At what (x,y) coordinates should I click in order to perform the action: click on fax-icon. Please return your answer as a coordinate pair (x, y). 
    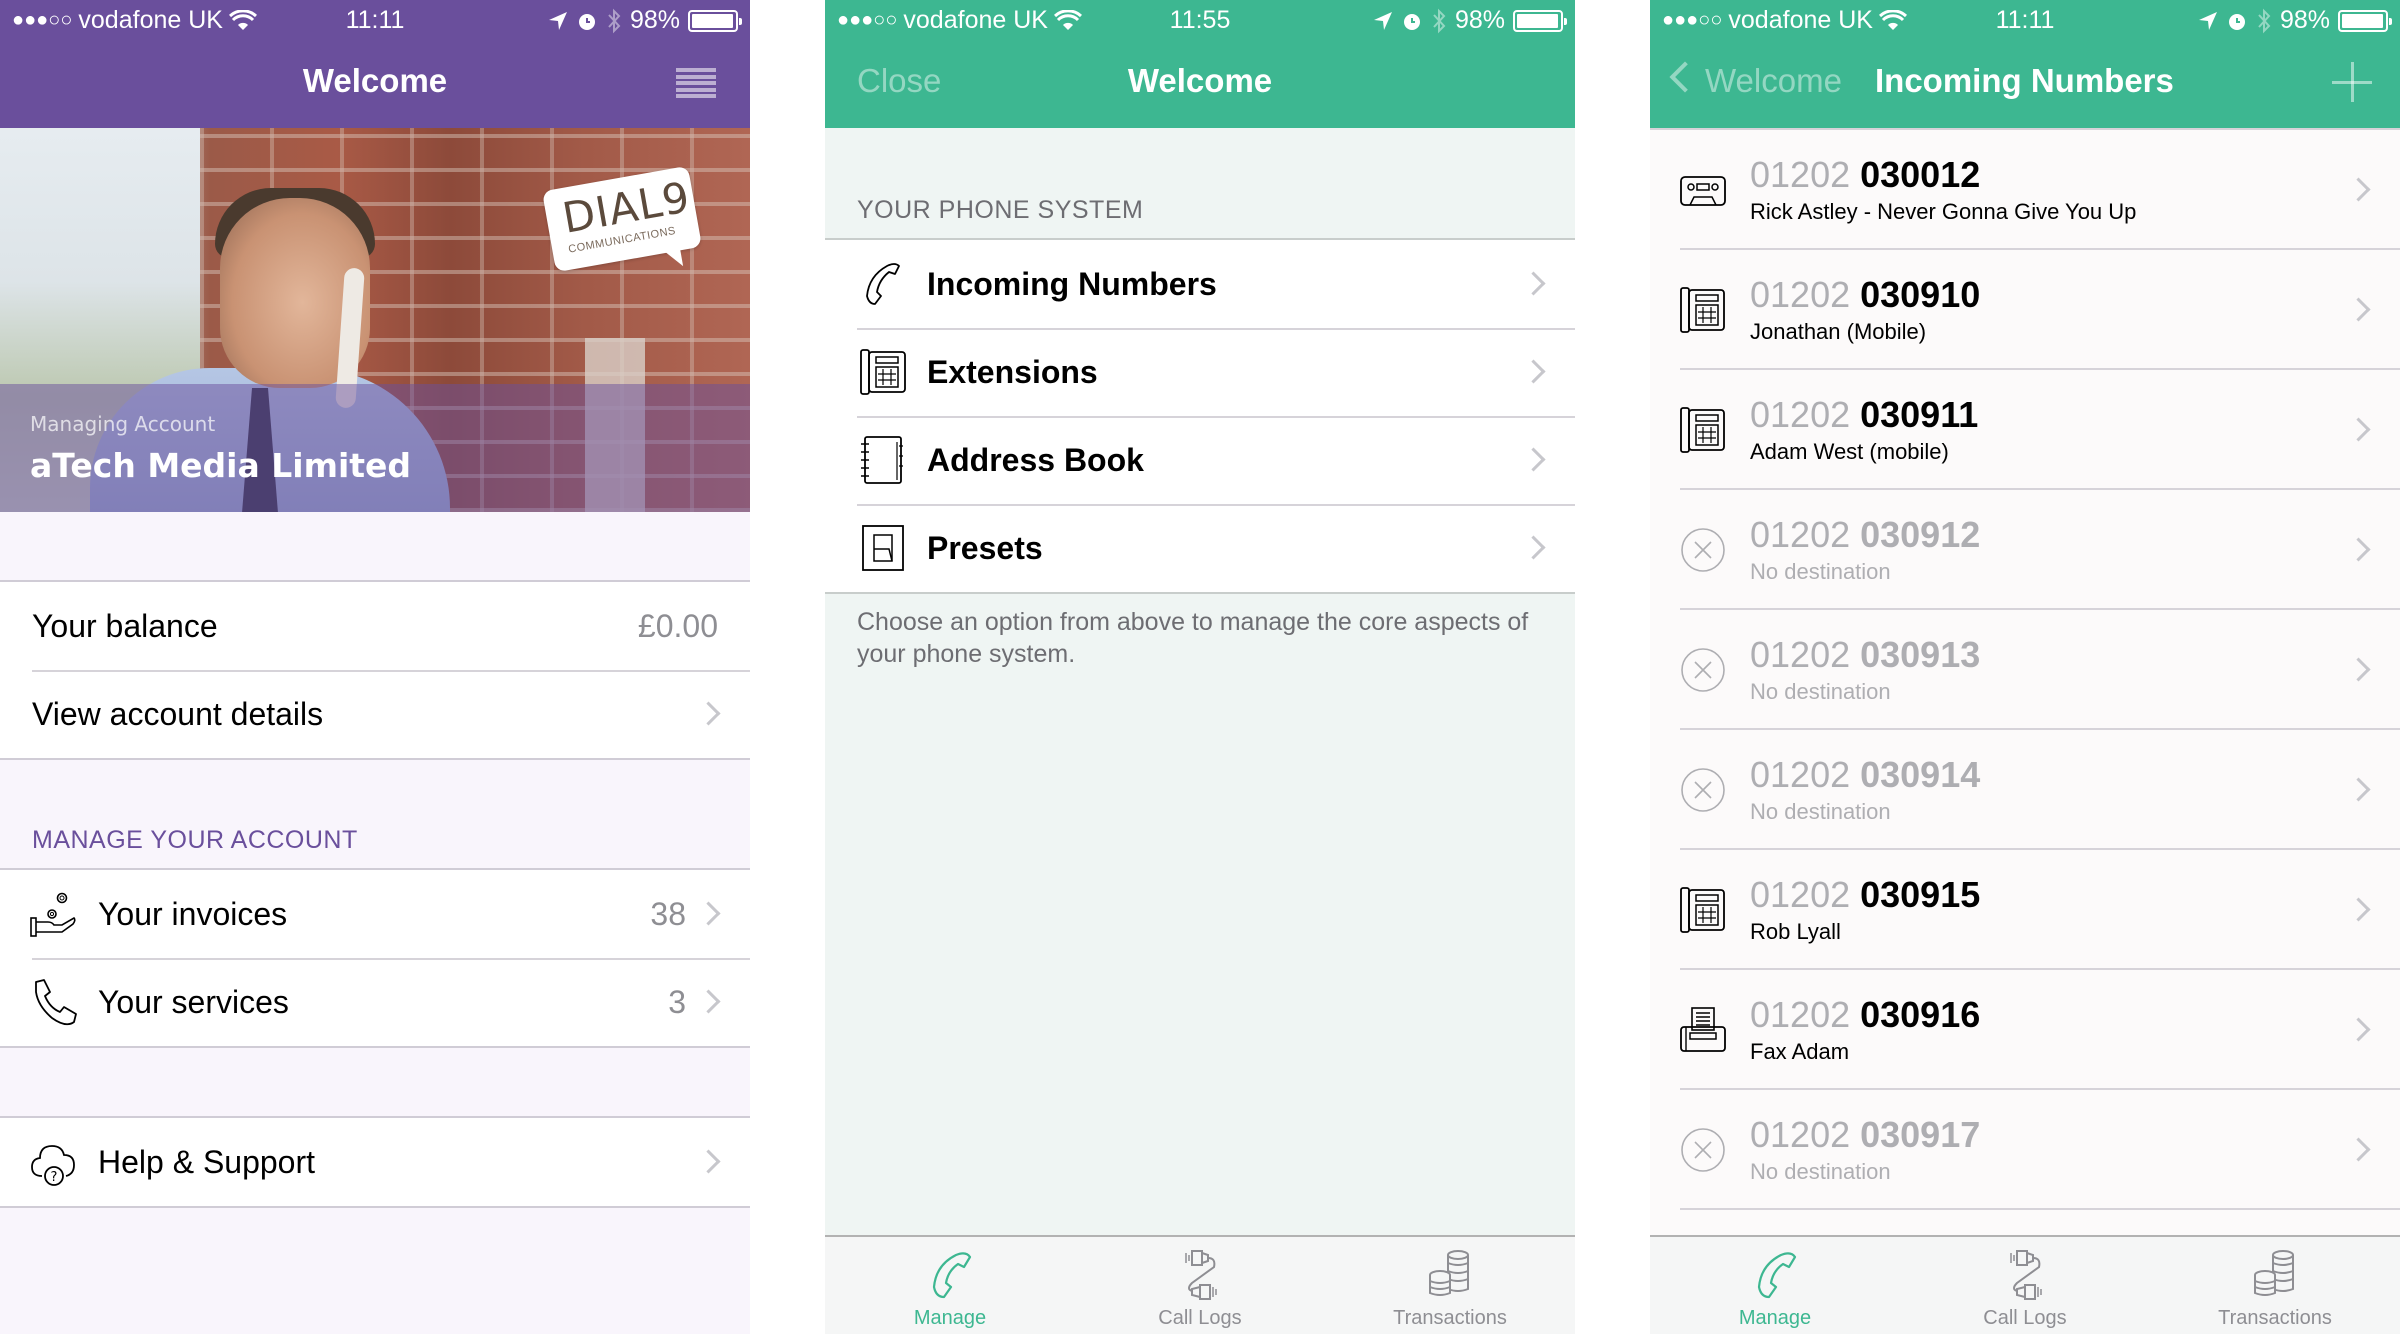
    Looking at the image, I should click on (1703, 1030).